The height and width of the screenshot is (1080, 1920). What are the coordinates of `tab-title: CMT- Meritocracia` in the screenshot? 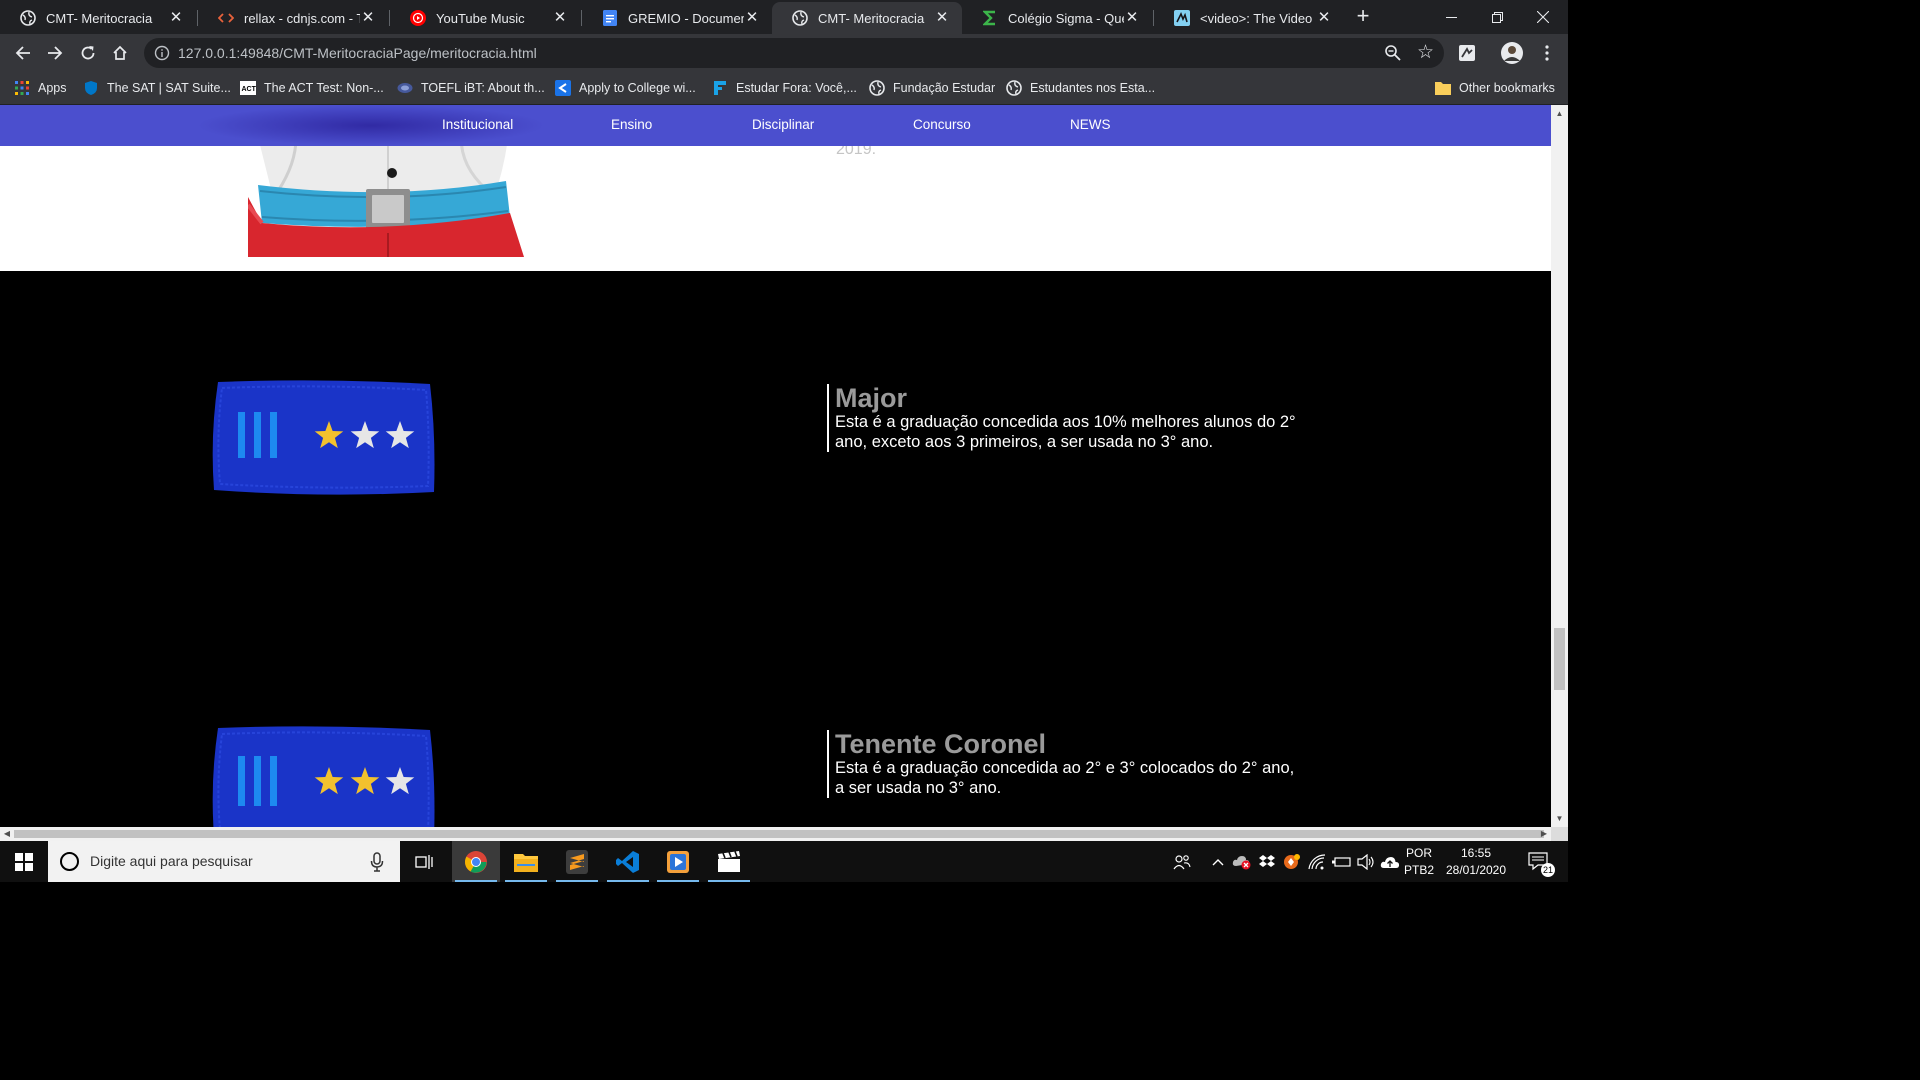 It's located at (871, 18).